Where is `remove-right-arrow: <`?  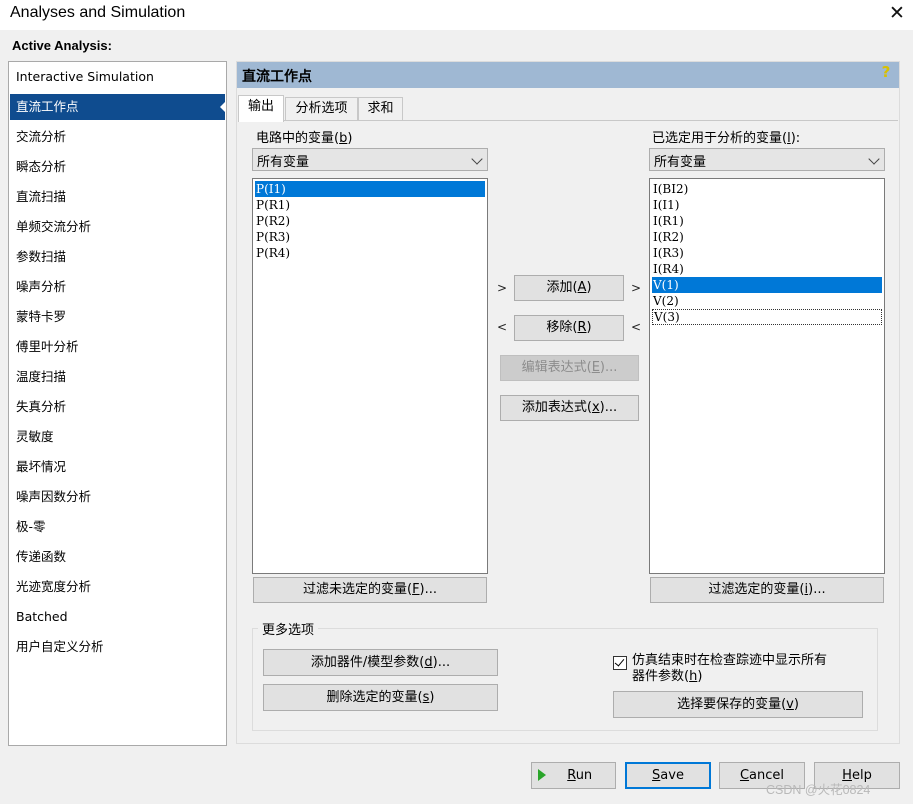 remove-right-arrow: < is located at coordinates (636, 327).